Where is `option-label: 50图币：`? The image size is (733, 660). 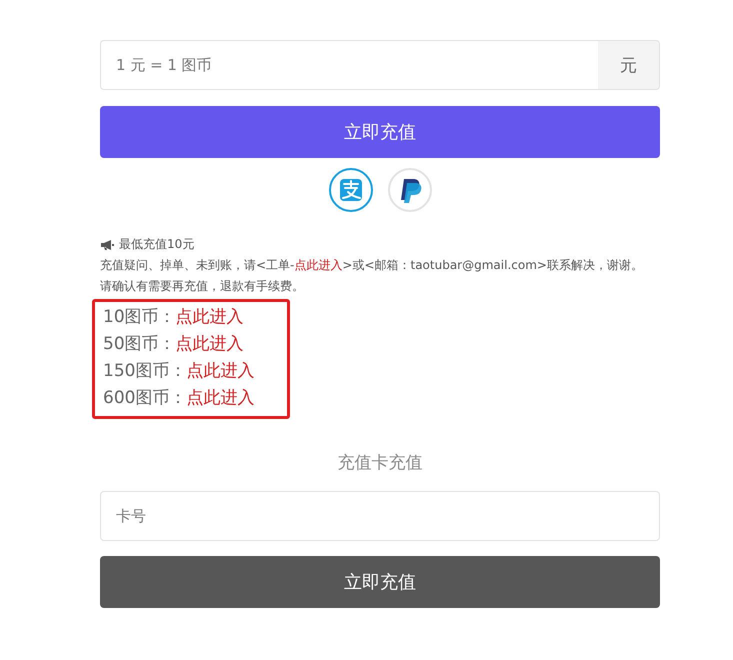
option-label: 50图币： is located at coordinates (139, 344).